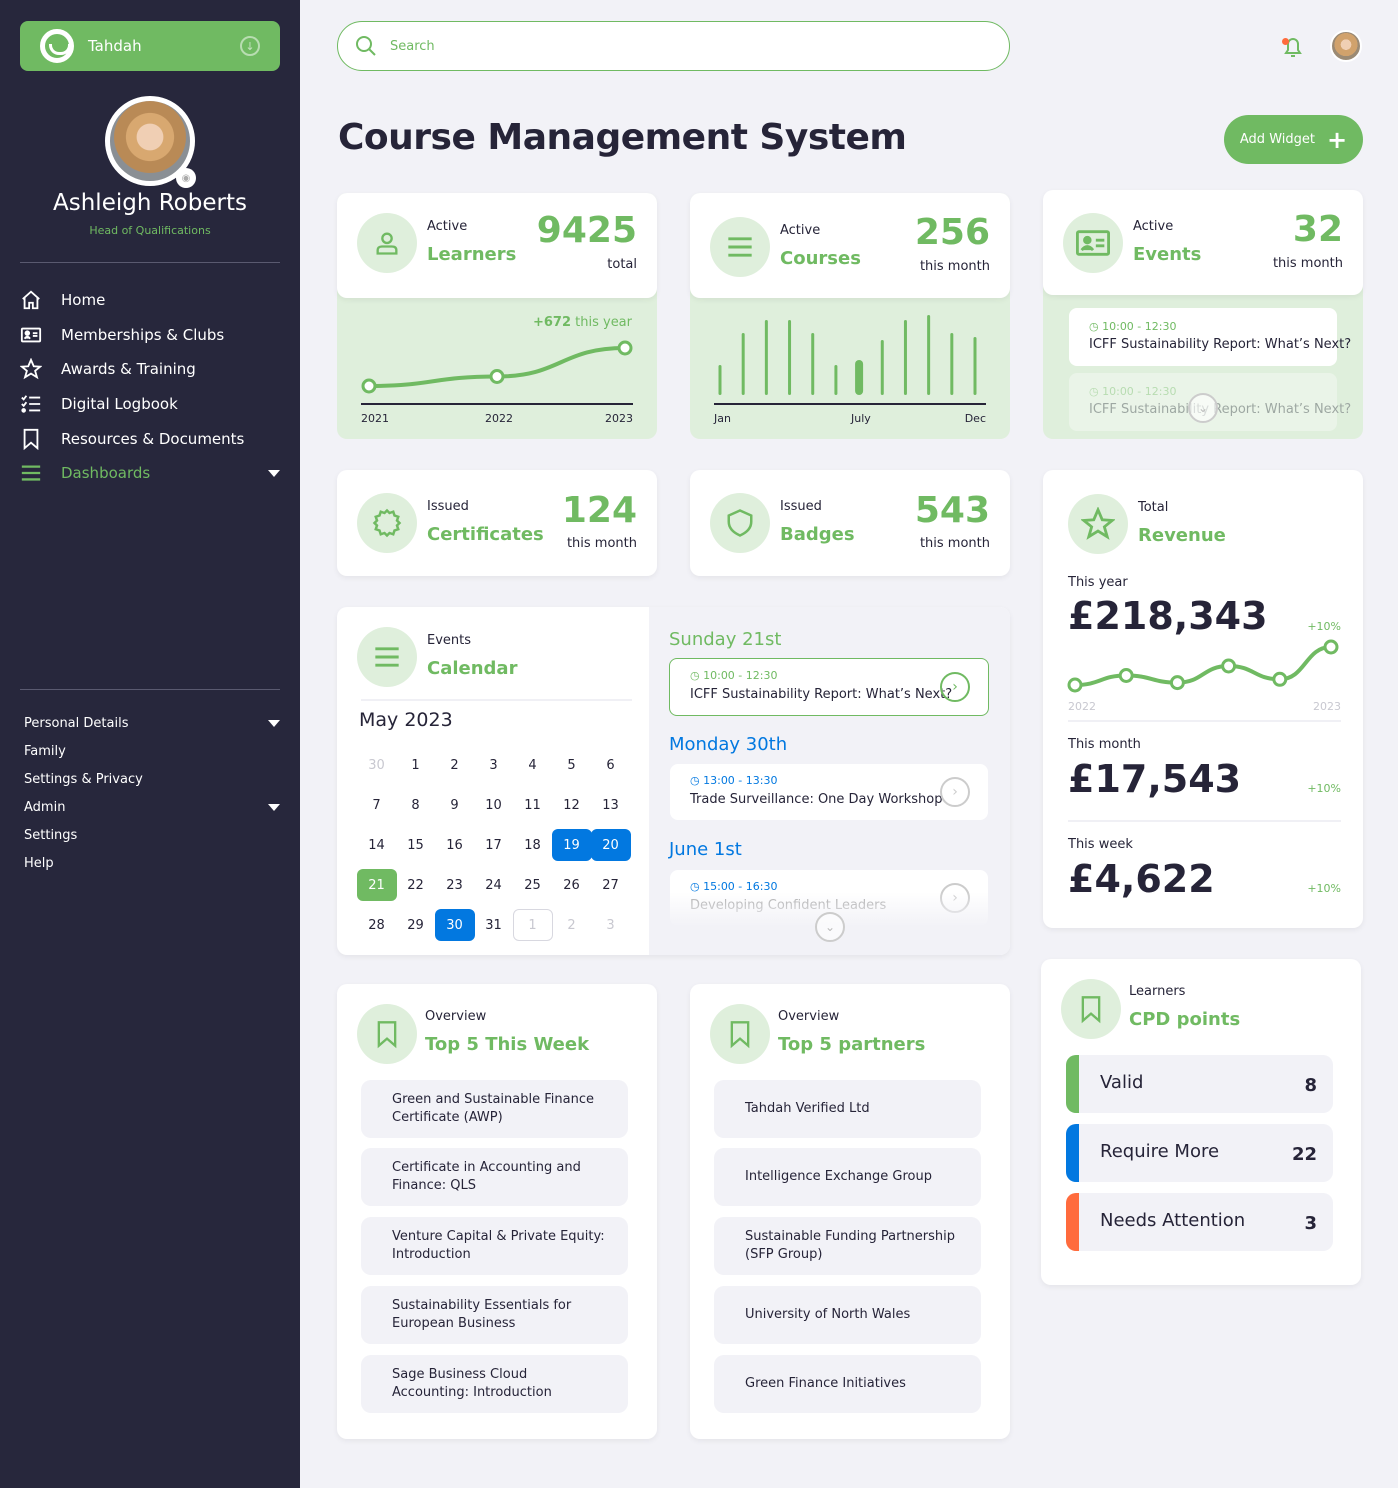  What do you see at coordinates (572, 765) in the screenshot?
I see `calendar-day: 5` at bounding box center [572, 765].